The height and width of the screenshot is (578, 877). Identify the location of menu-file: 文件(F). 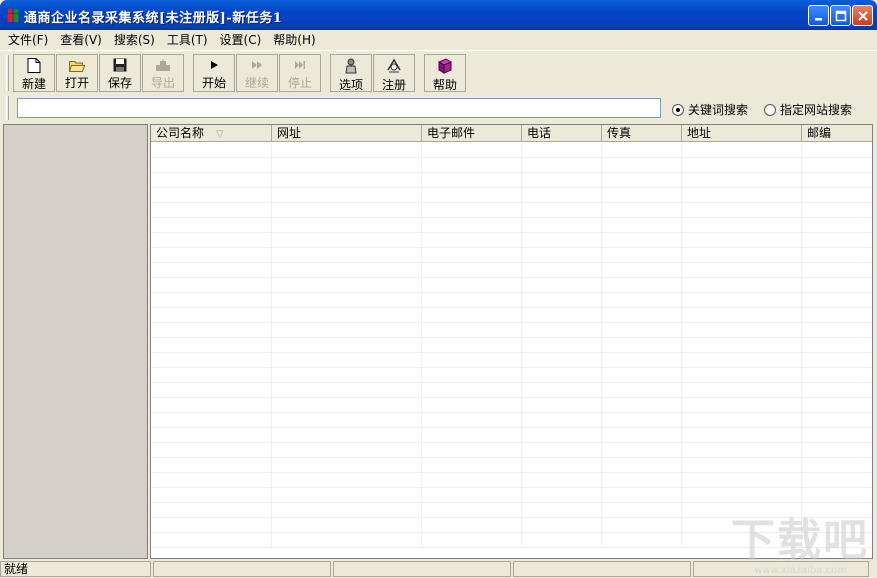
(28, 40).